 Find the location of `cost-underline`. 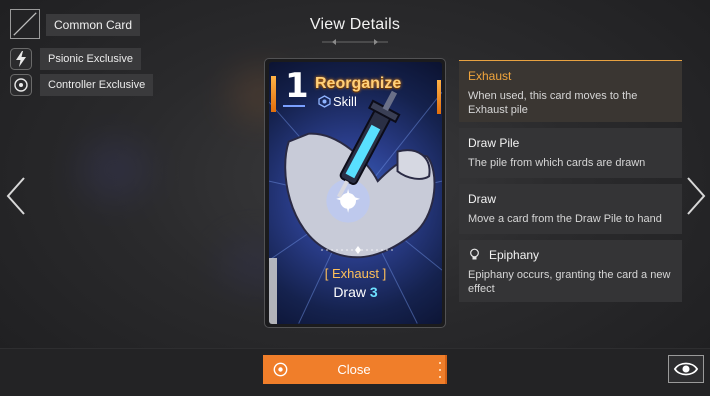

cost-underline is located at coordinates (294, 106).